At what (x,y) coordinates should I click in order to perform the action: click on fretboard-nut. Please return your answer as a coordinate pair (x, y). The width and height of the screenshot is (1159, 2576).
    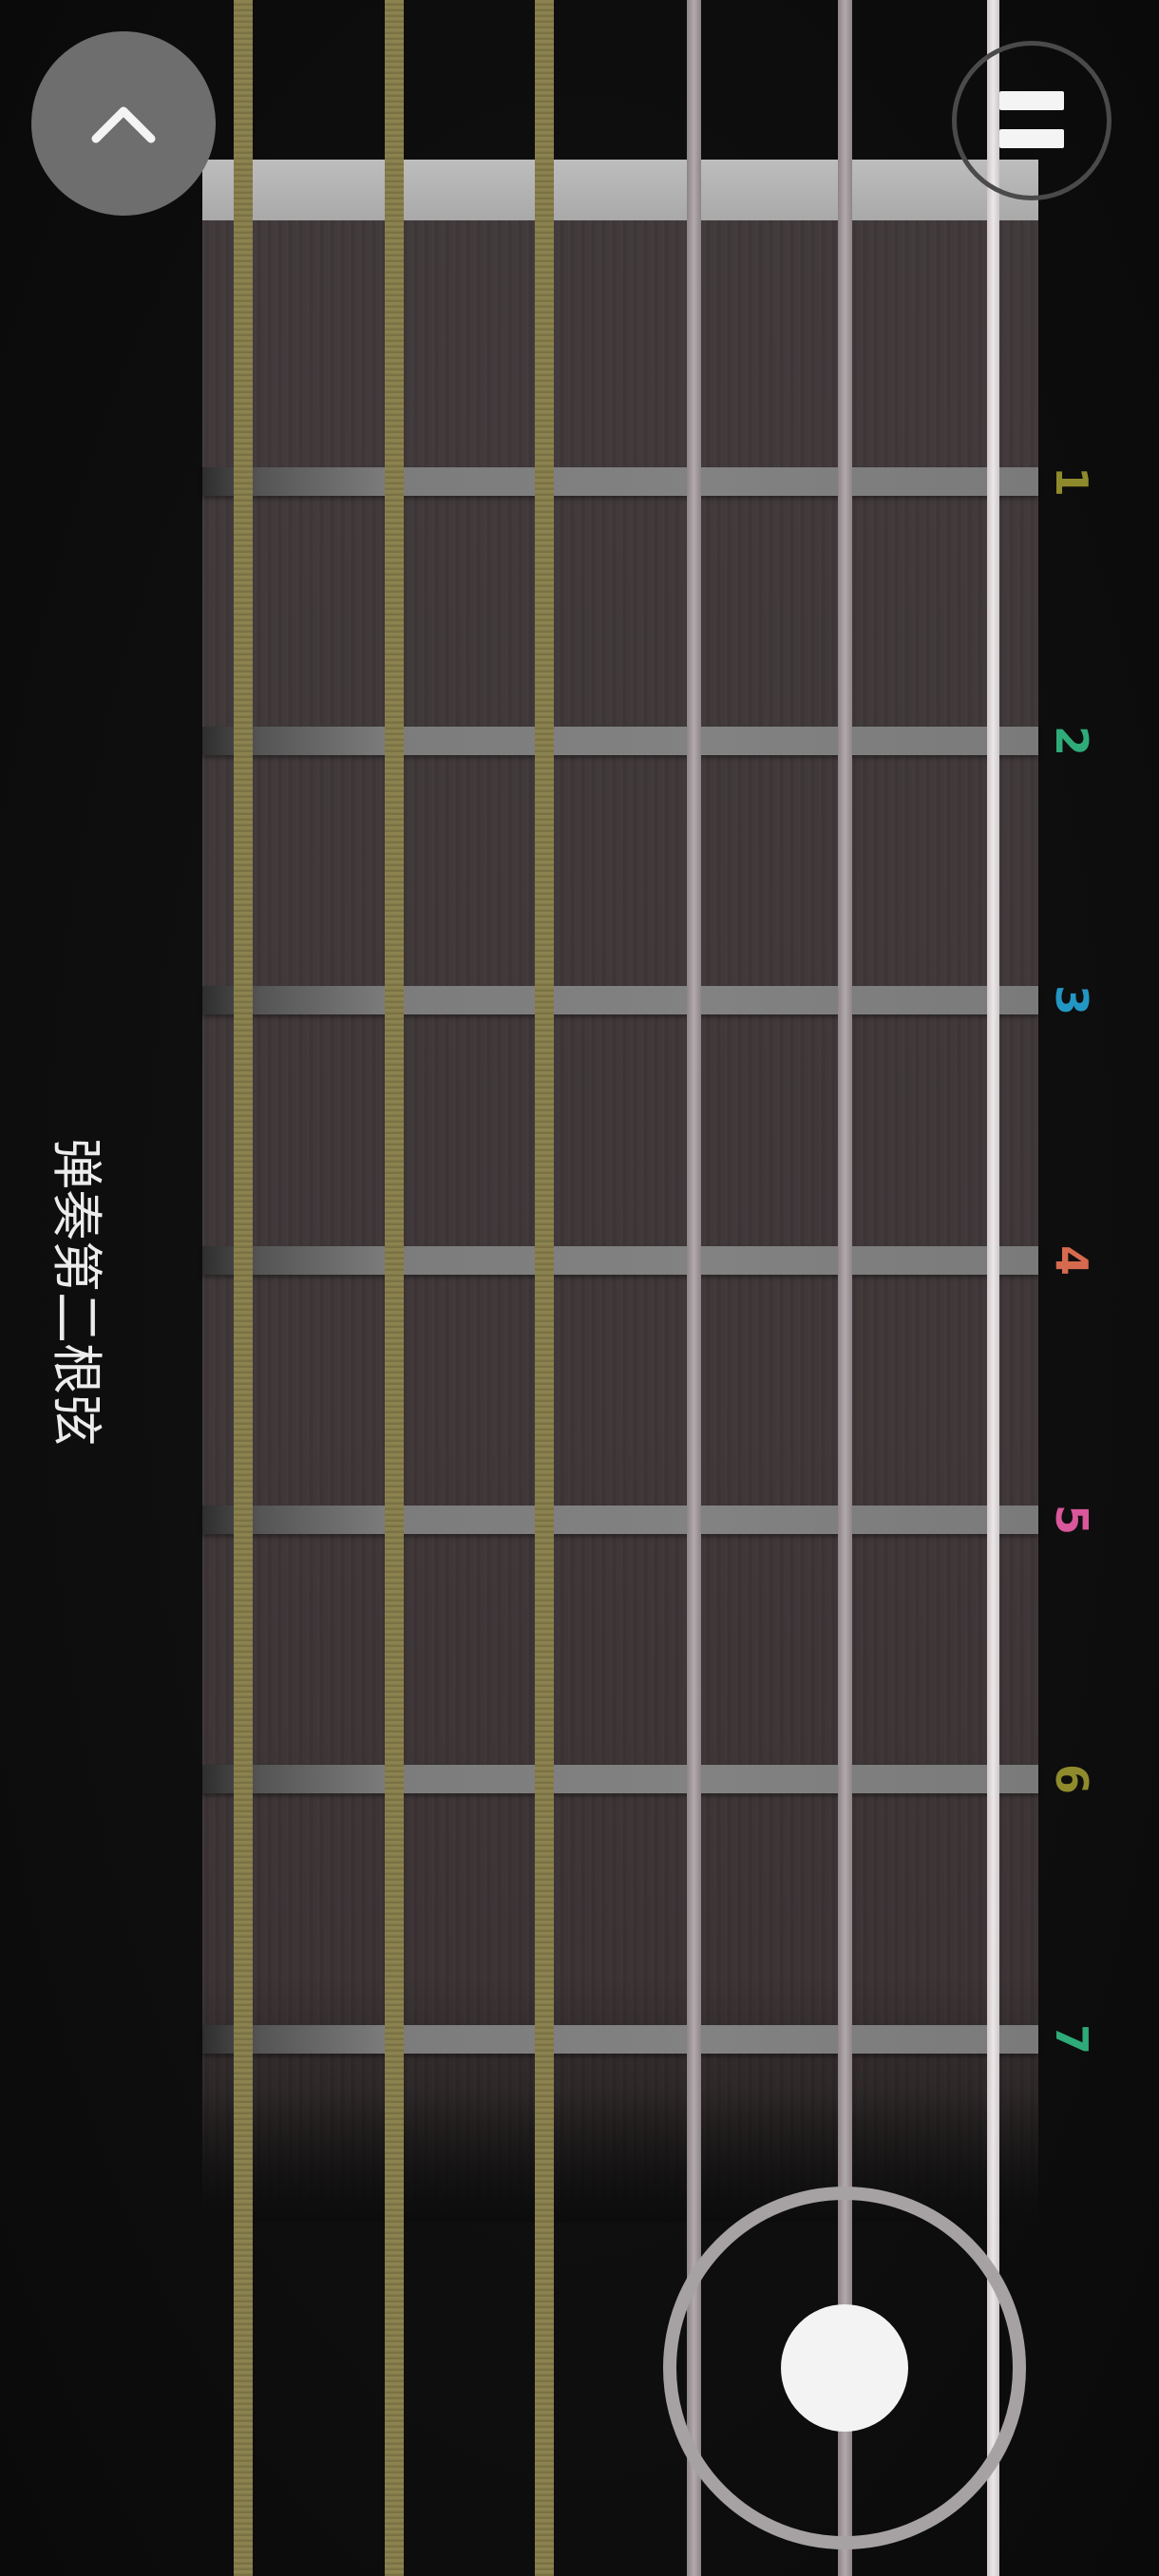
    Looking at the image, I should click on (620, 190).